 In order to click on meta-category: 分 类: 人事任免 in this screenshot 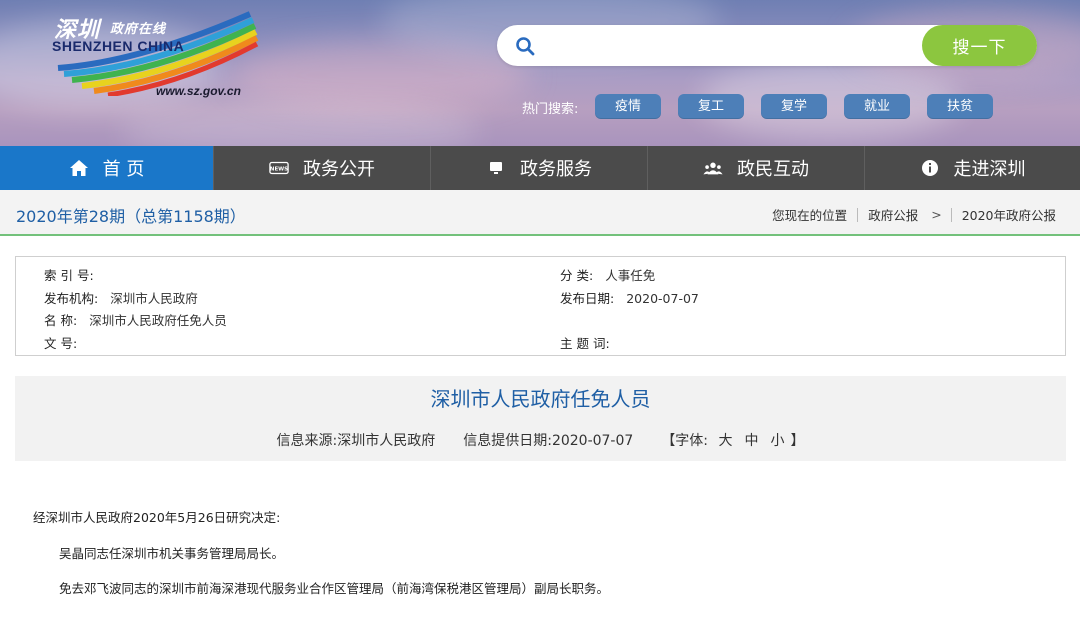, I will do `click(607, 274)`.